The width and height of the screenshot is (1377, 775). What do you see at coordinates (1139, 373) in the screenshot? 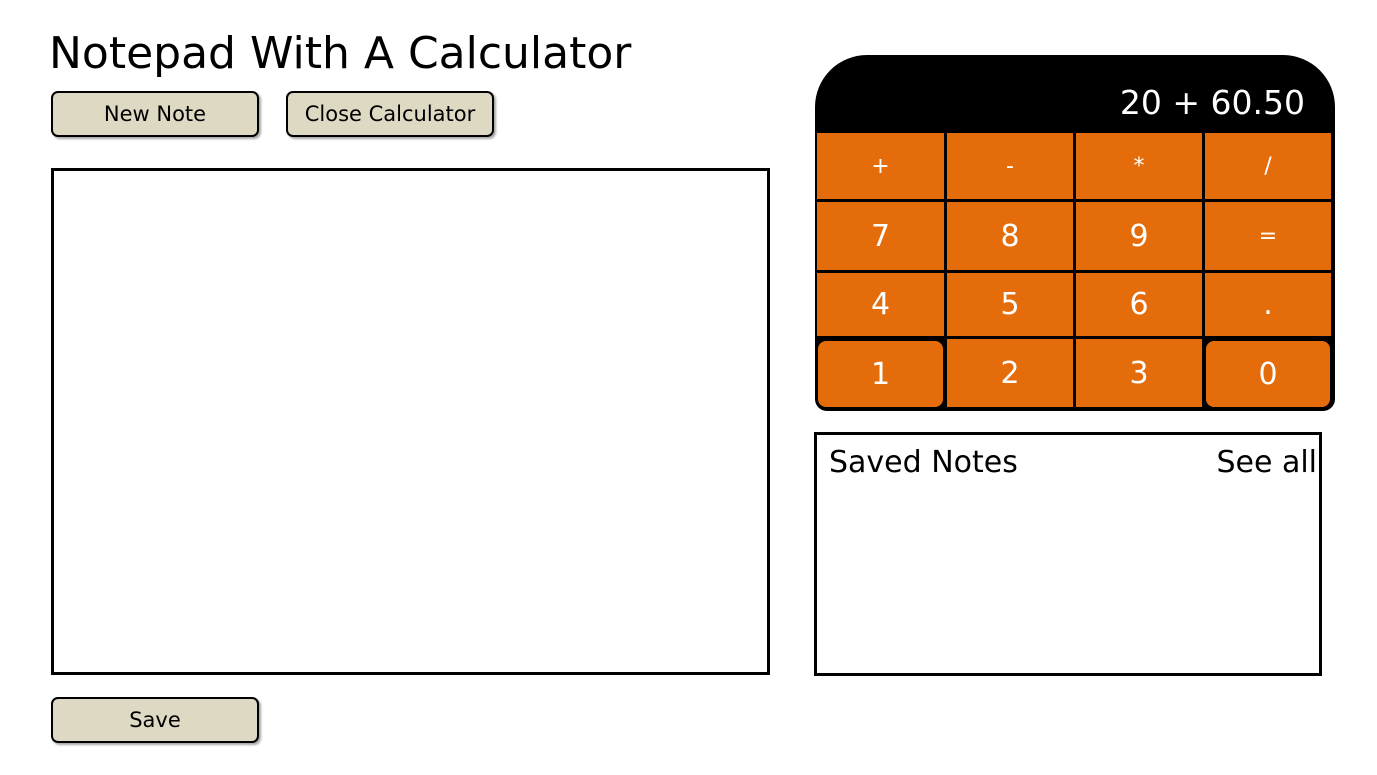
I see `calc-key-3: 3` at bounding box center [1139, 373].